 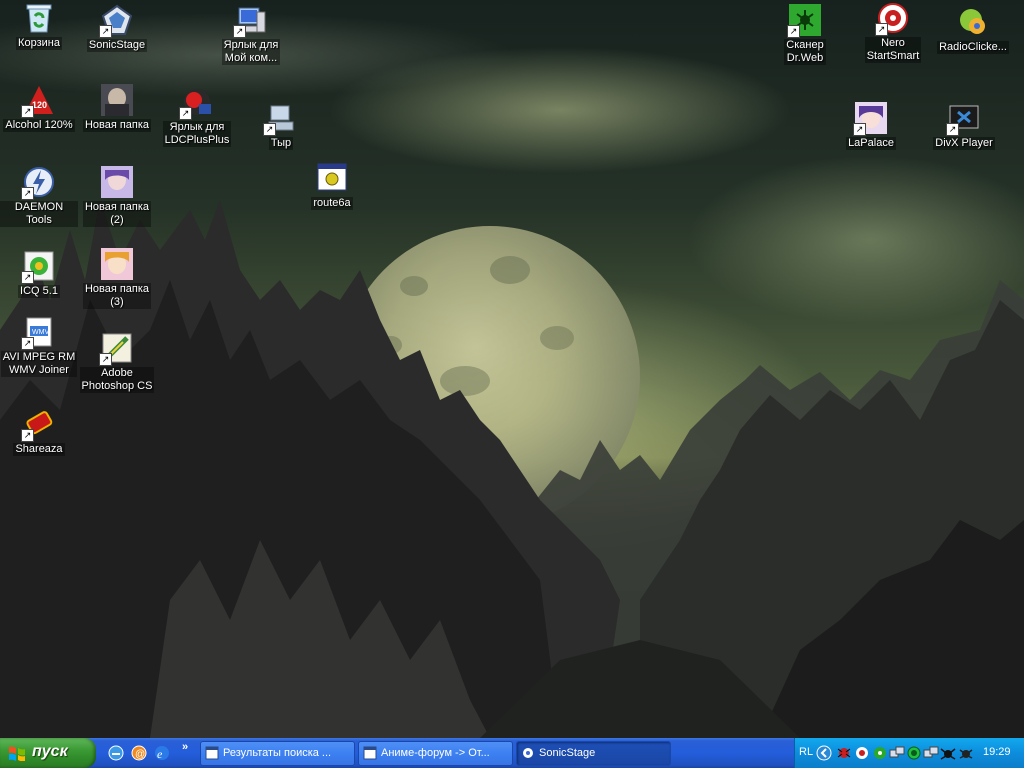 I want to click on icon-label: Корзина, so click(x=39, y=43).